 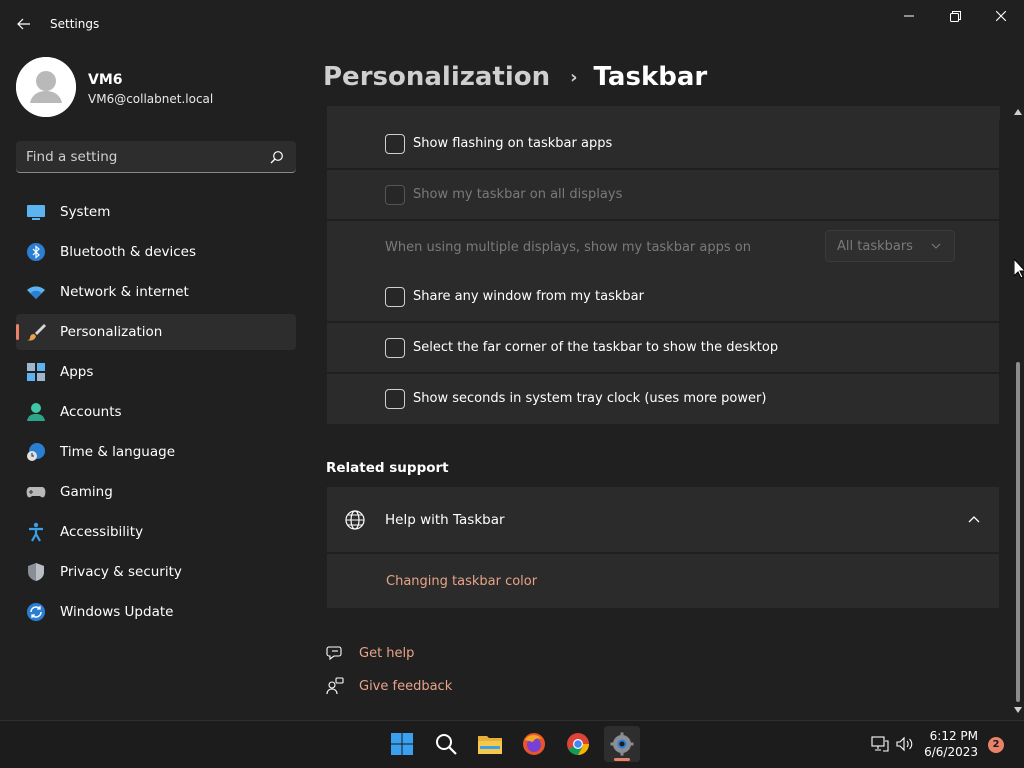 I want to click on sidebar-item-accounts: Accounts, so click(x=156, y=412).